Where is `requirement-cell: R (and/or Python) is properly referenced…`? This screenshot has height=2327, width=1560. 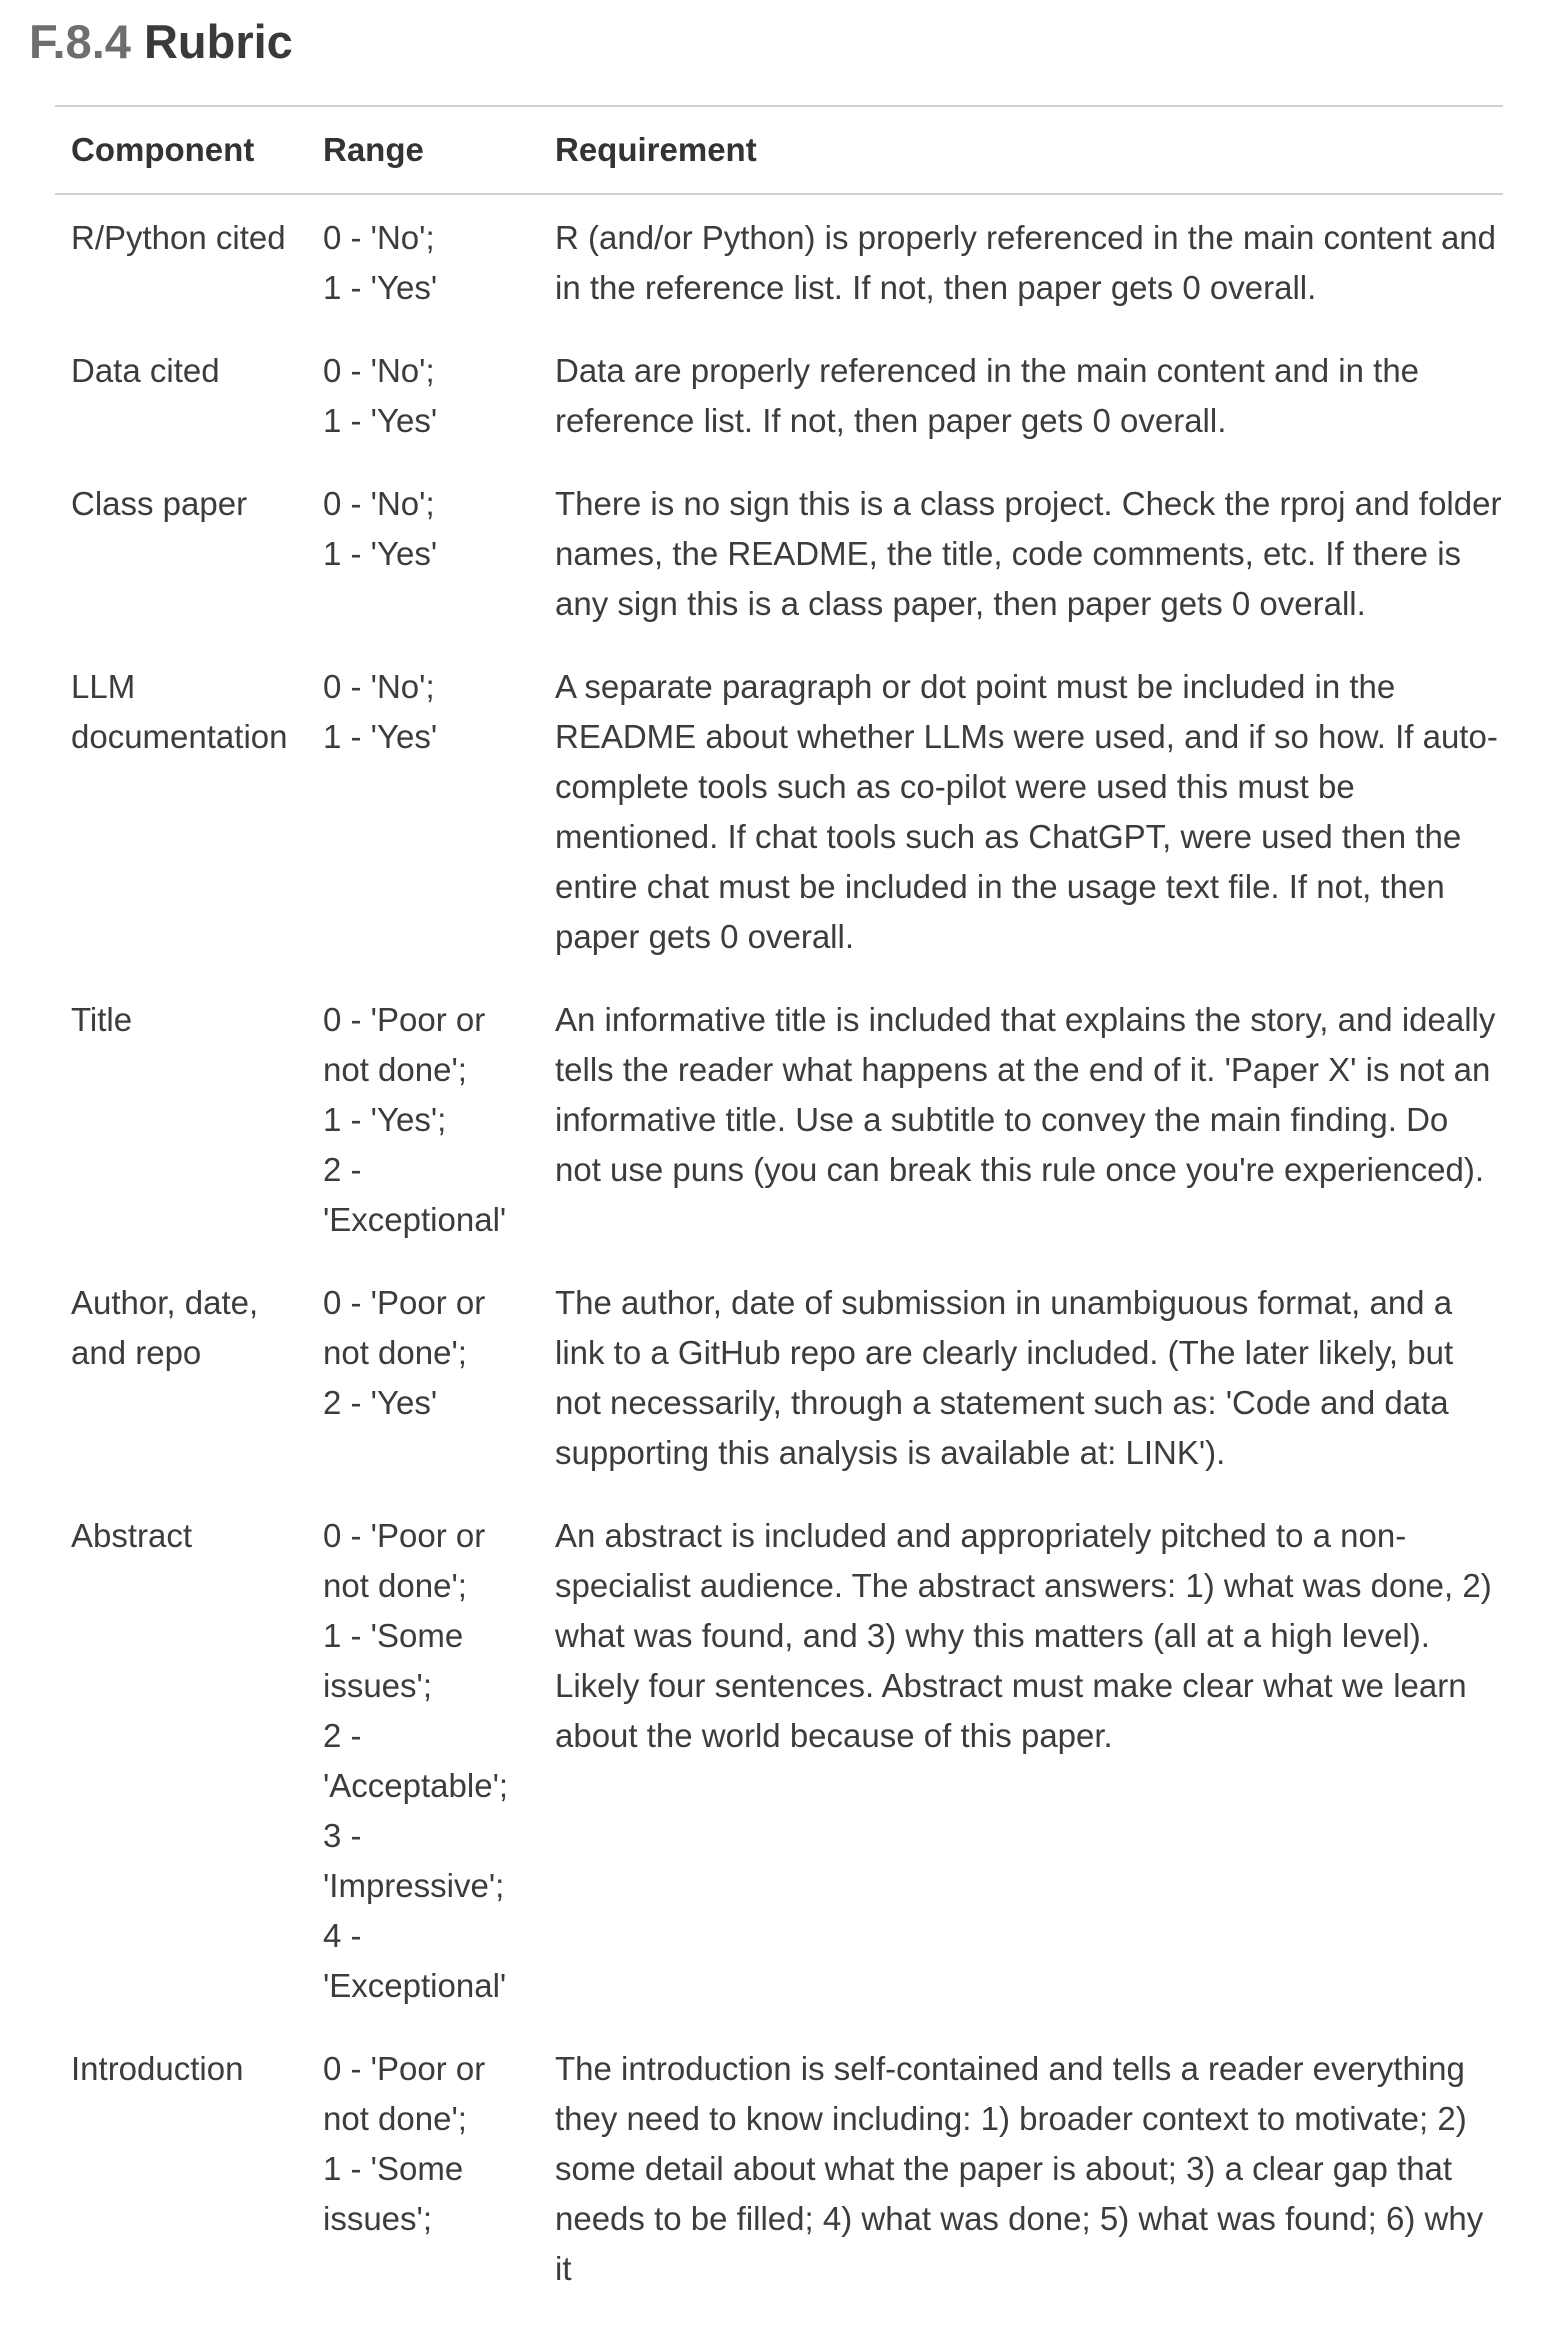
requirement-cell: R (and/or Python) is properly referenced… is located at coordinates (1026, 262).